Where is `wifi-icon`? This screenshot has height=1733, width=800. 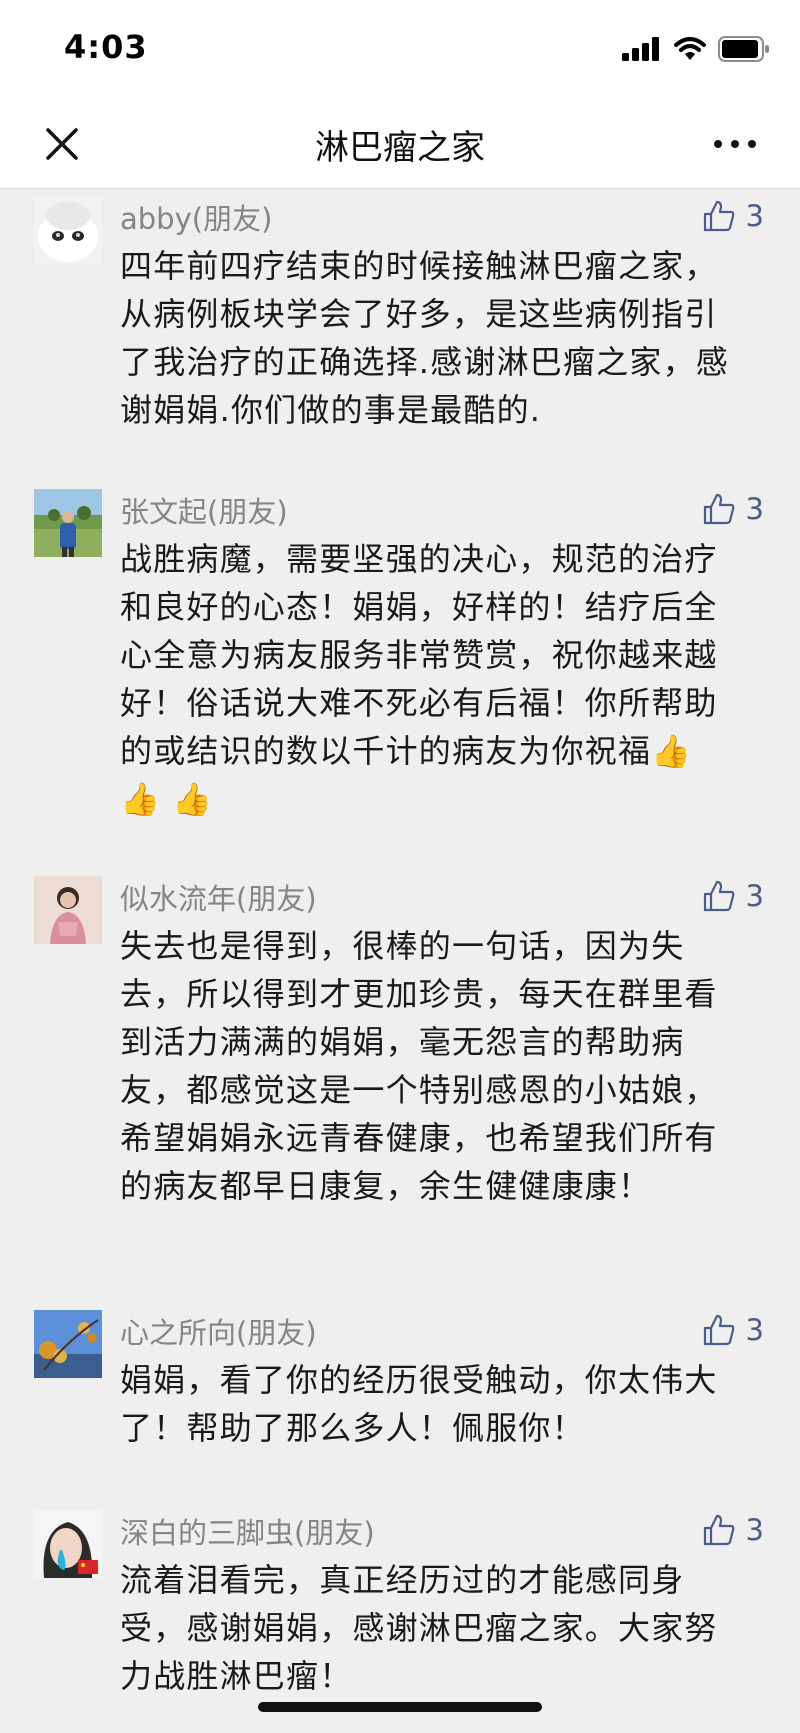 wifi-icon is located at coordinates (690, 48).